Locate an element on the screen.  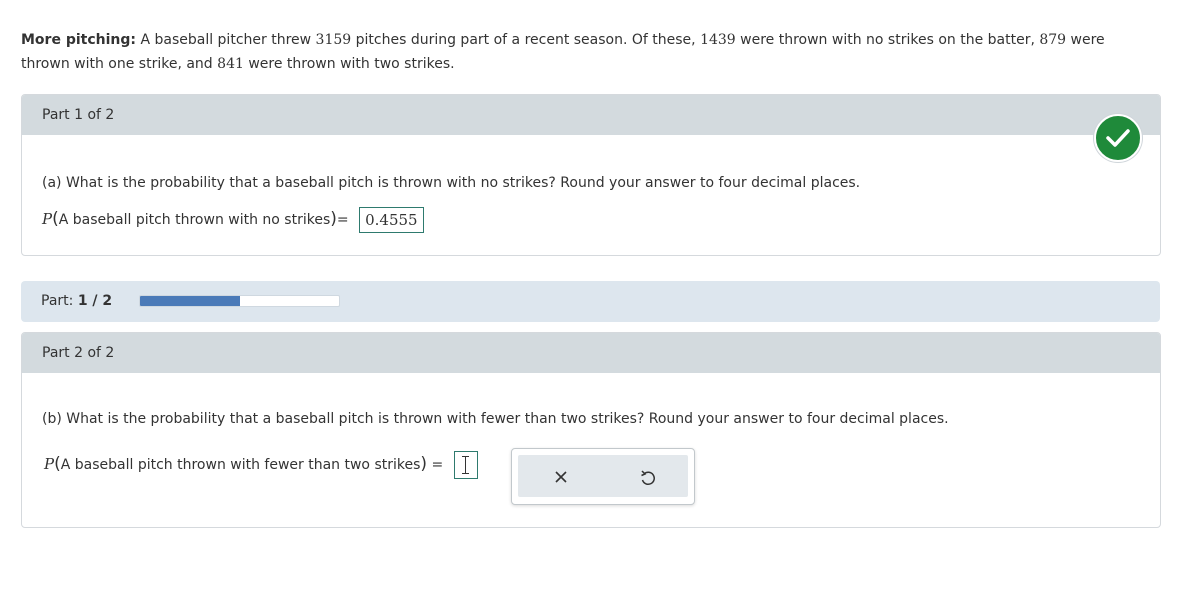
progress-label: Part: 1 / 2 is located at coordinates (76, 301).